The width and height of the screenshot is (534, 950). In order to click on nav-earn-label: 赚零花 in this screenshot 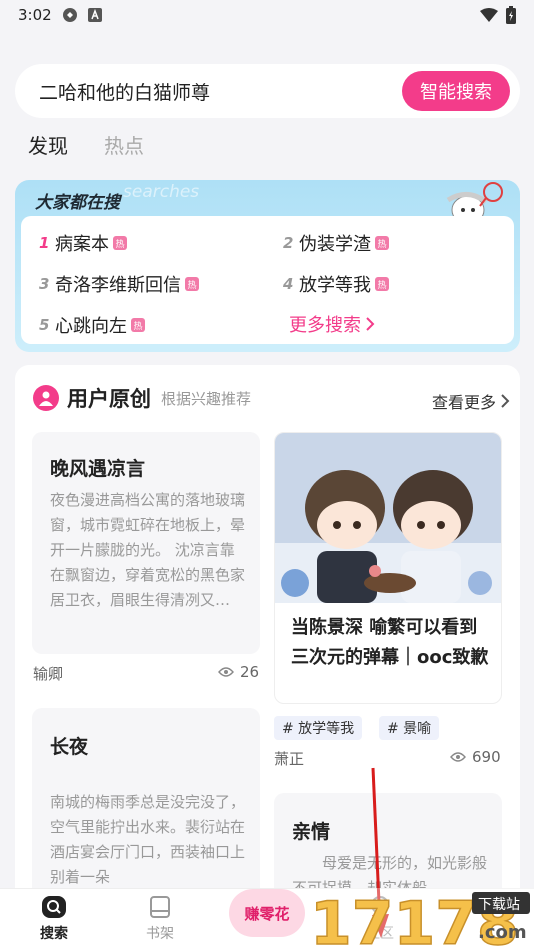, I will do `click(267, 913)`.